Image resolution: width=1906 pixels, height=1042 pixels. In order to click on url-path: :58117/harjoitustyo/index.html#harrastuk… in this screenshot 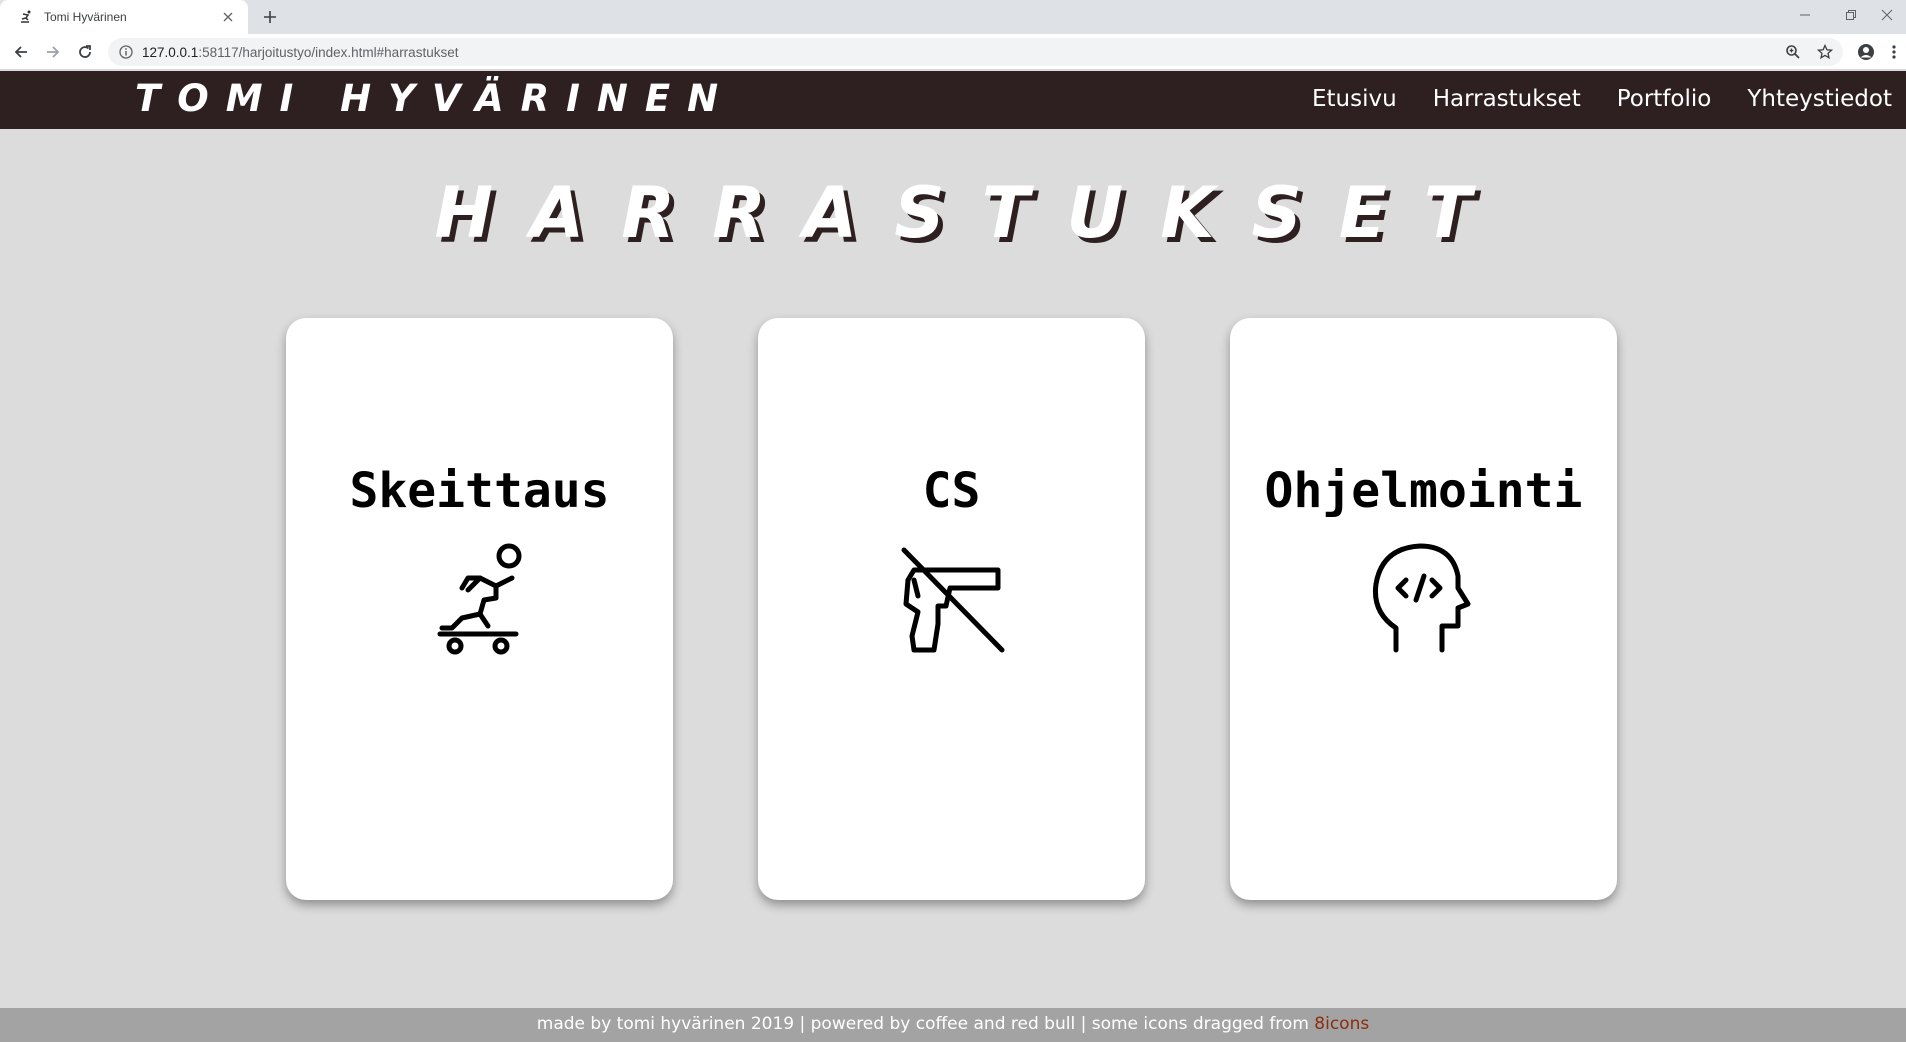, I will do `click(328, 52)`.